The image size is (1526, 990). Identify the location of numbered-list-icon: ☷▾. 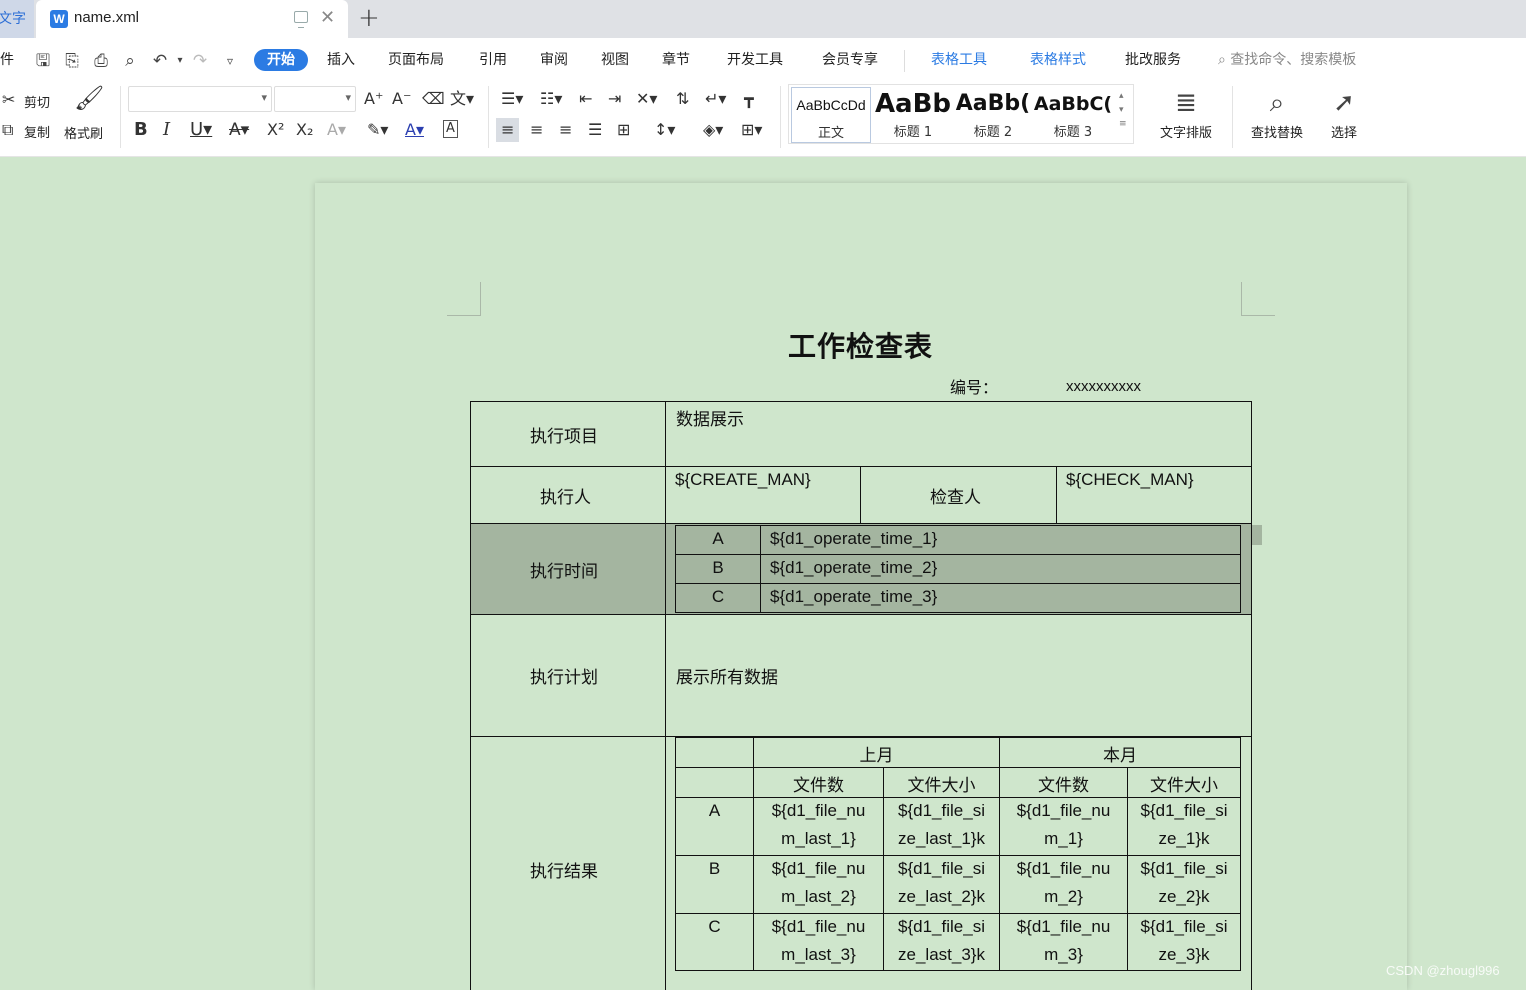
(551, 99).